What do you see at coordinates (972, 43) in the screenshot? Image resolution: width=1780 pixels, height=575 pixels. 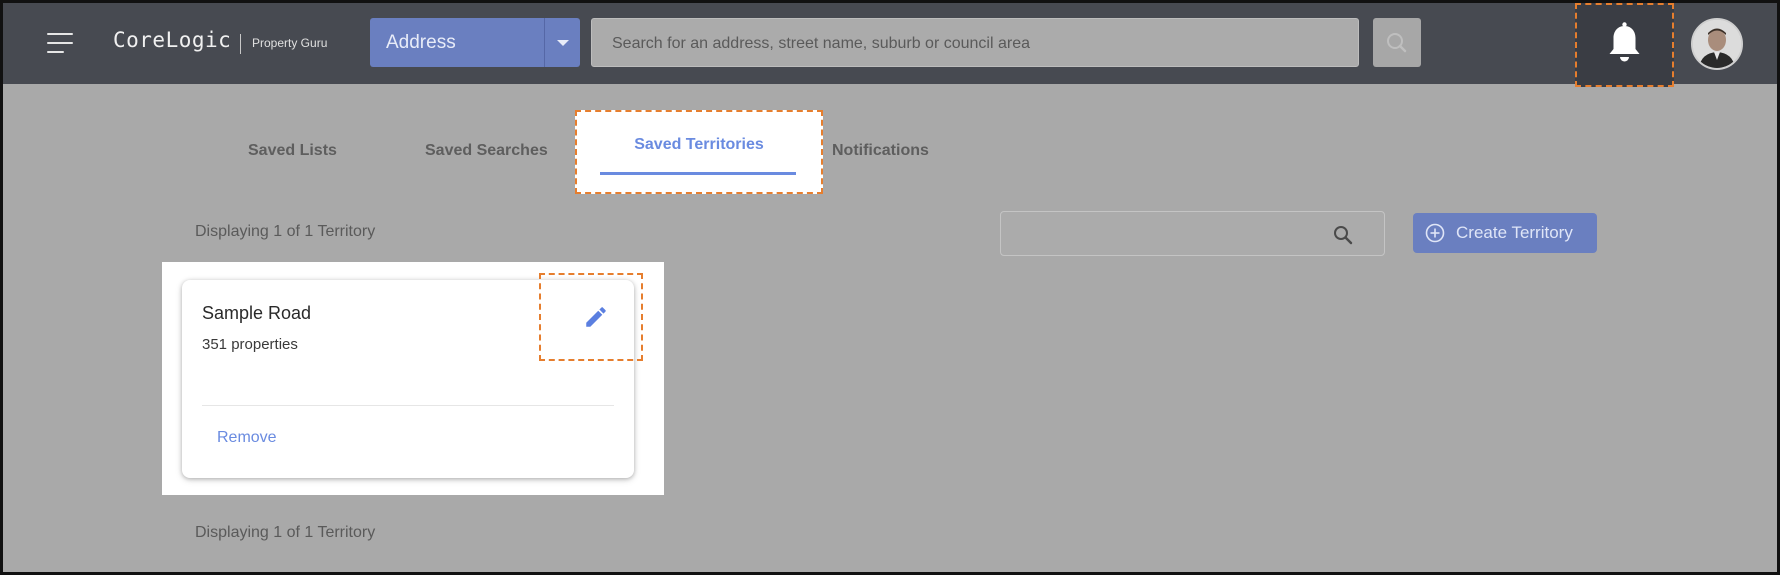 I see `search-input` at bounding box center [972, 43].